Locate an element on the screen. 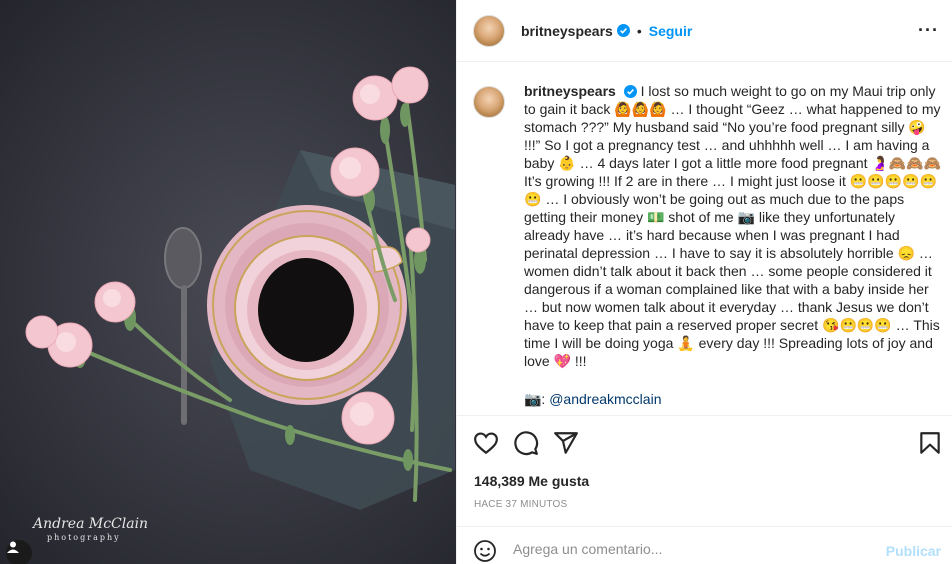  comment-input is located at coordinates (688, 549).